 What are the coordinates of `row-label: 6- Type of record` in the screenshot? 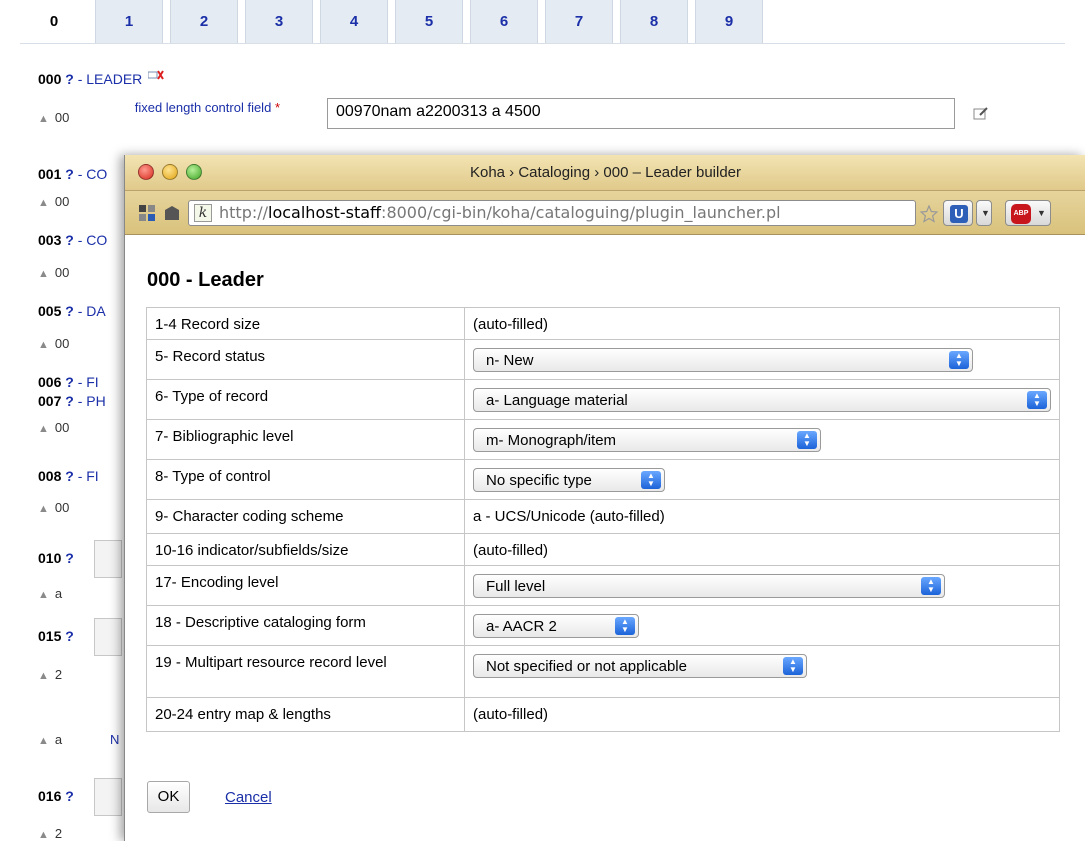 It's located at (305, 399).